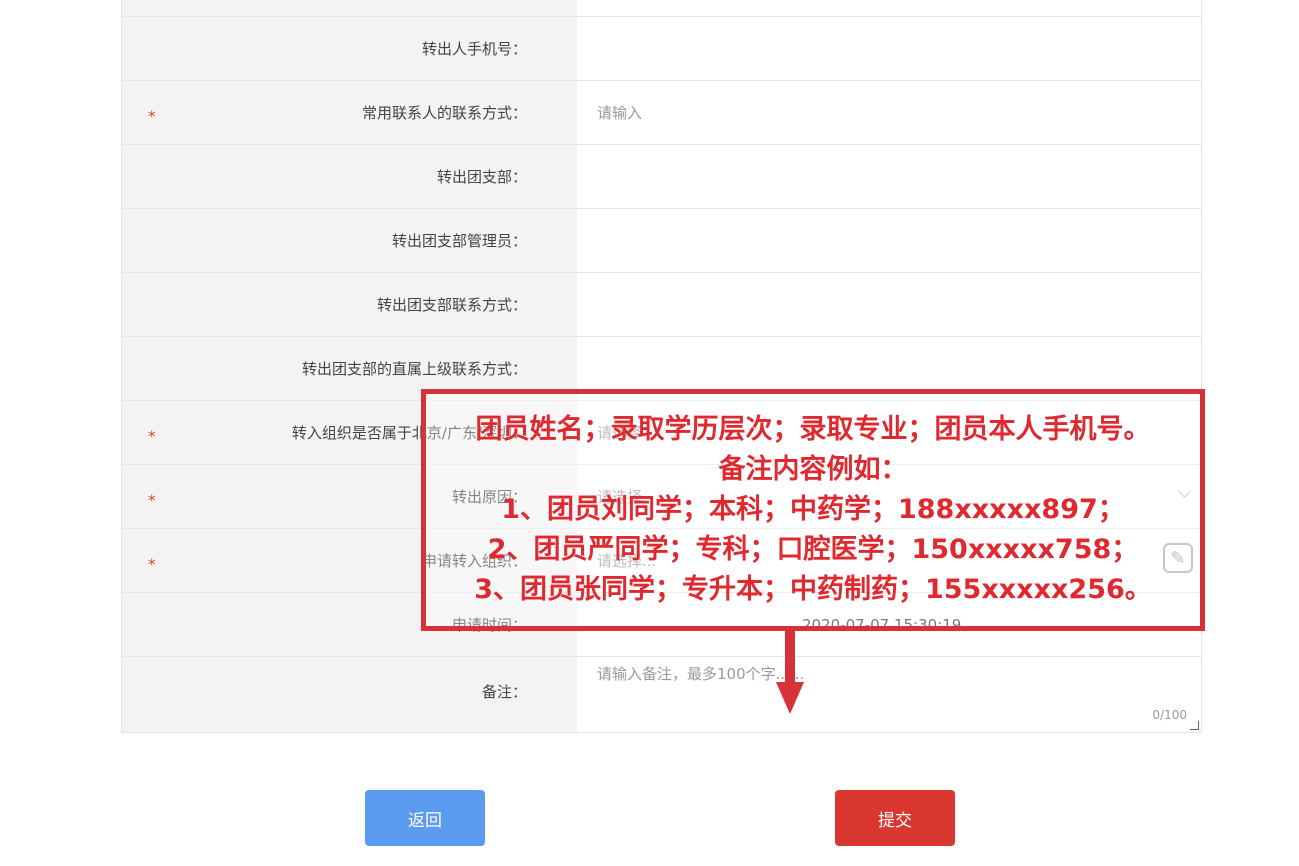 The image size is (1299, 866). I want to click on resize-handle-icon, so click(1194, 725).